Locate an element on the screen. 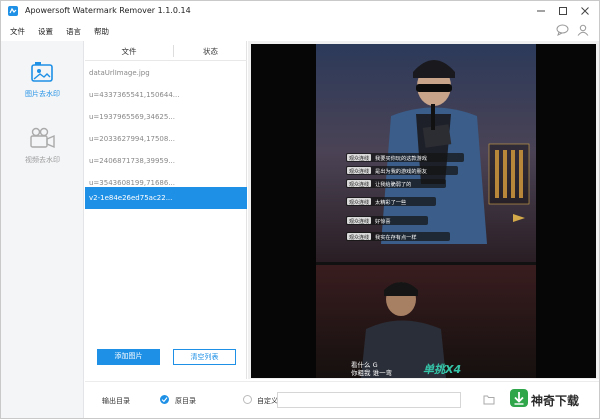  menu-file: 文件 is located at coordinates (17, 31).